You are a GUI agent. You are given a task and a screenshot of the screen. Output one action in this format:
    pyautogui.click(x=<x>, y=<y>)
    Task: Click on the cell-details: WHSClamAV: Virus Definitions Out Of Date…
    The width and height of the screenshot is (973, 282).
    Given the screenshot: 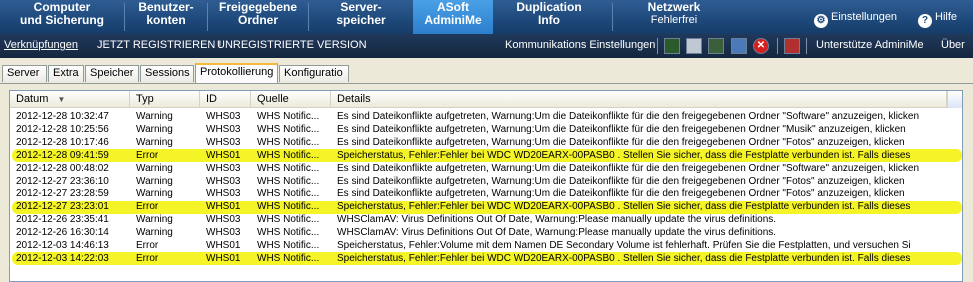 What is the action you would take?
    pyautogui.click(x=557, y=233)
    